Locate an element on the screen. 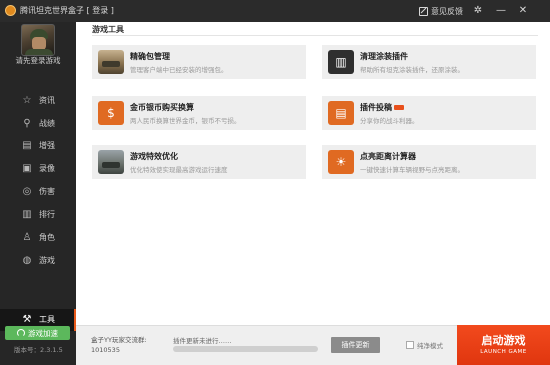  tool-title: 点亮距离计算器 is located at coordinates (388, 156).